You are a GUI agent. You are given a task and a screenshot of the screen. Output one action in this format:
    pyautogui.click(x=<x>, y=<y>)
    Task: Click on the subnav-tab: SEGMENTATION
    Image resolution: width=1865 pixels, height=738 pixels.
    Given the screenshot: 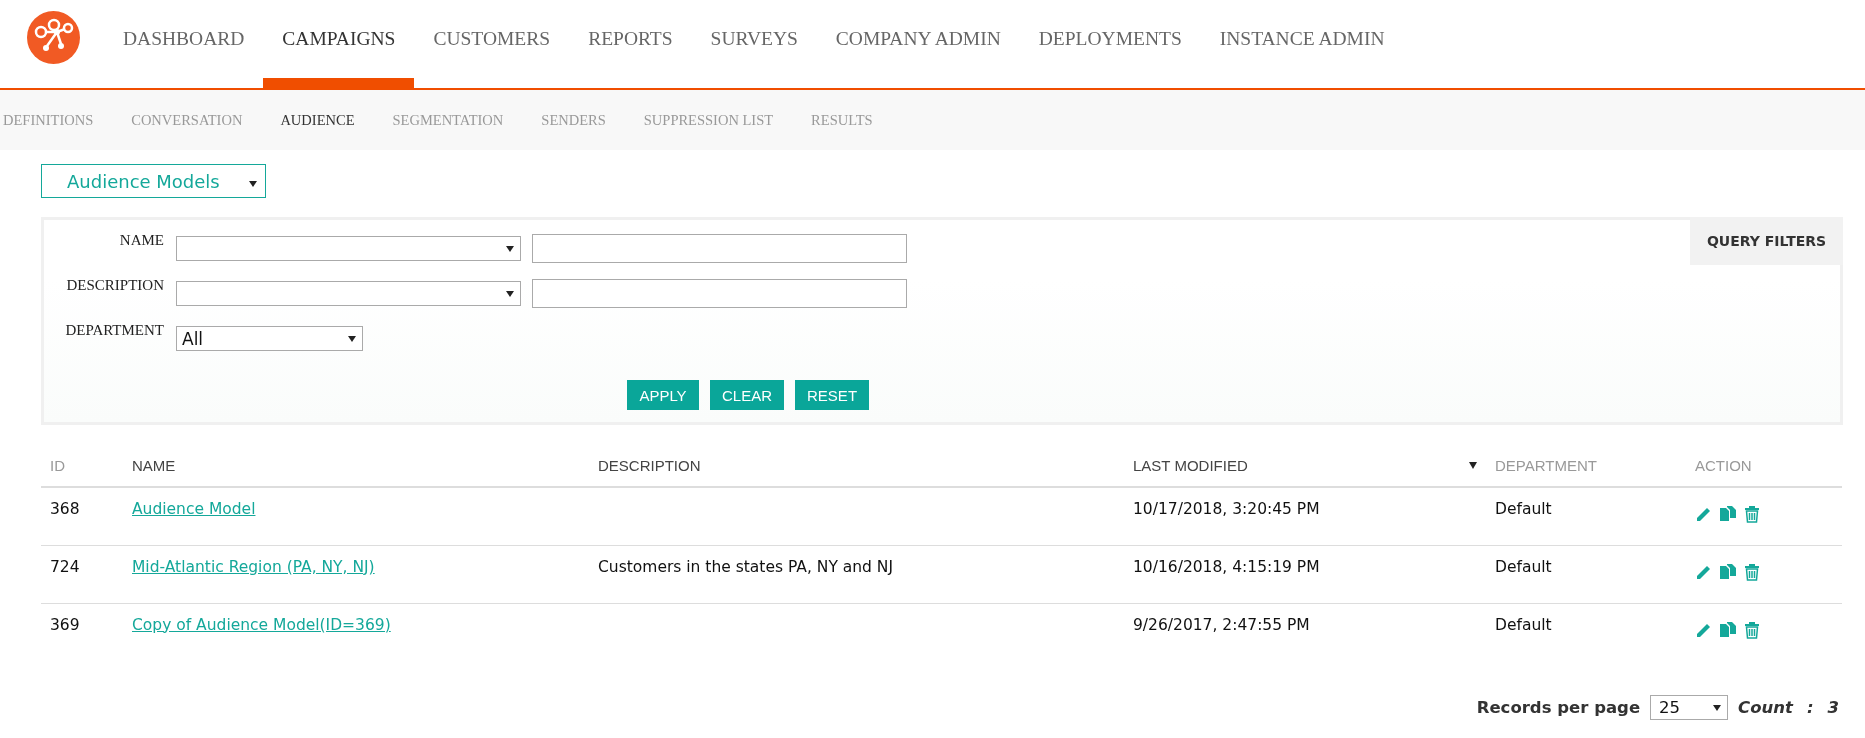 What is the action you would take?
    pyautogui.click(x=448, y=120)
    